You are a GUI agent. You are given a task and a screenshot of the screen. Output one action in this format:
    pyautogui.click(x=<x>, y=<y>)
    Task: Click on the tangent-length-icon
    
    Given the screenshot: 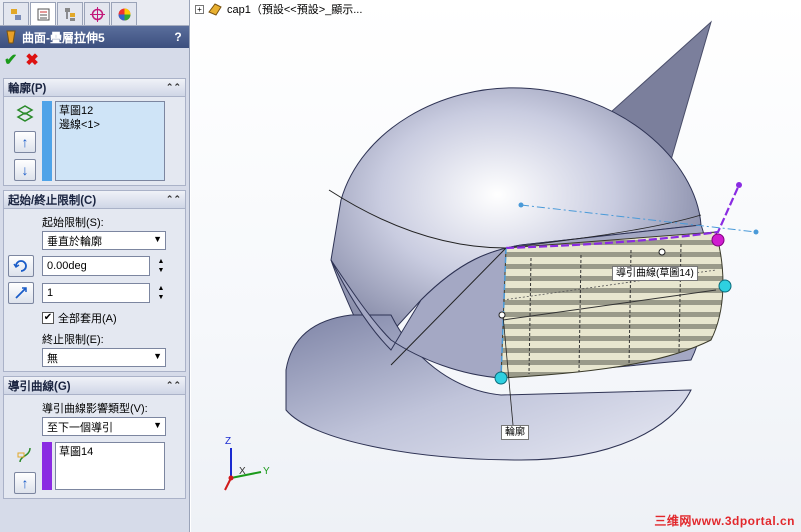 What is the action you would take?
    pyautogui.click(x=21, y=293)
    